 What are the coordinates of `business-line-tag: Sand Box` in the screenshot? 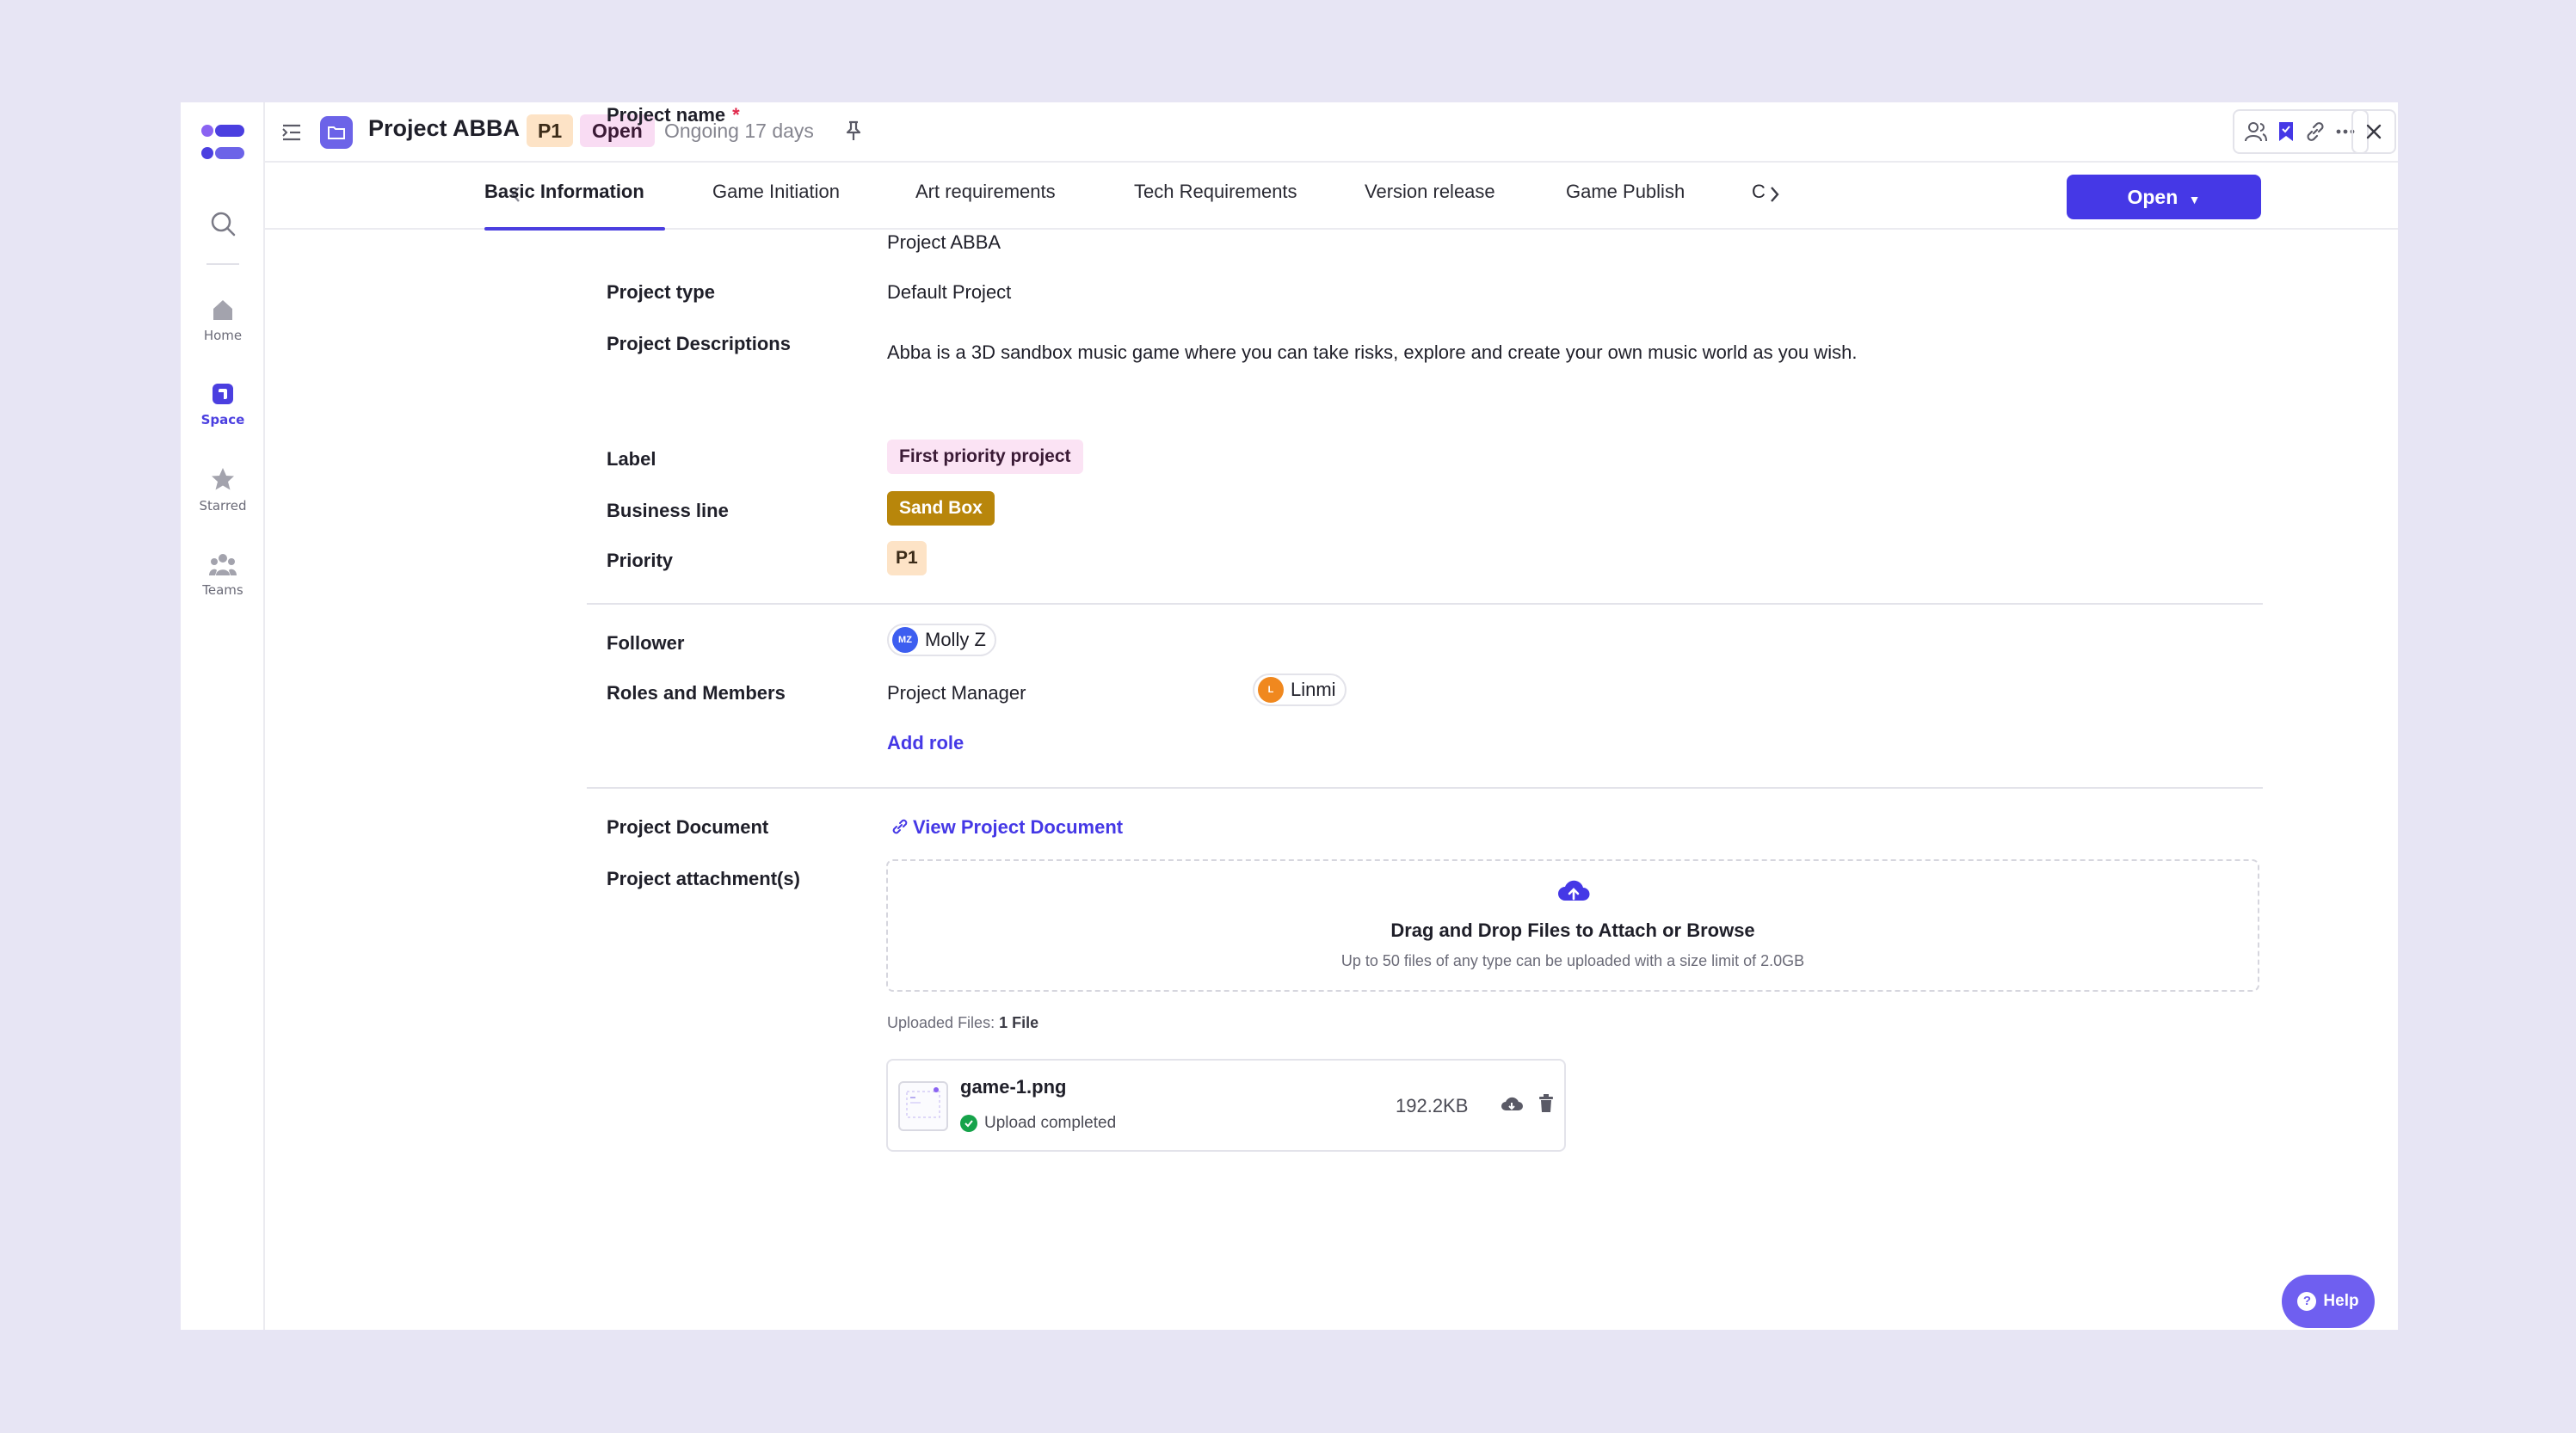 It's located at (941, 508).